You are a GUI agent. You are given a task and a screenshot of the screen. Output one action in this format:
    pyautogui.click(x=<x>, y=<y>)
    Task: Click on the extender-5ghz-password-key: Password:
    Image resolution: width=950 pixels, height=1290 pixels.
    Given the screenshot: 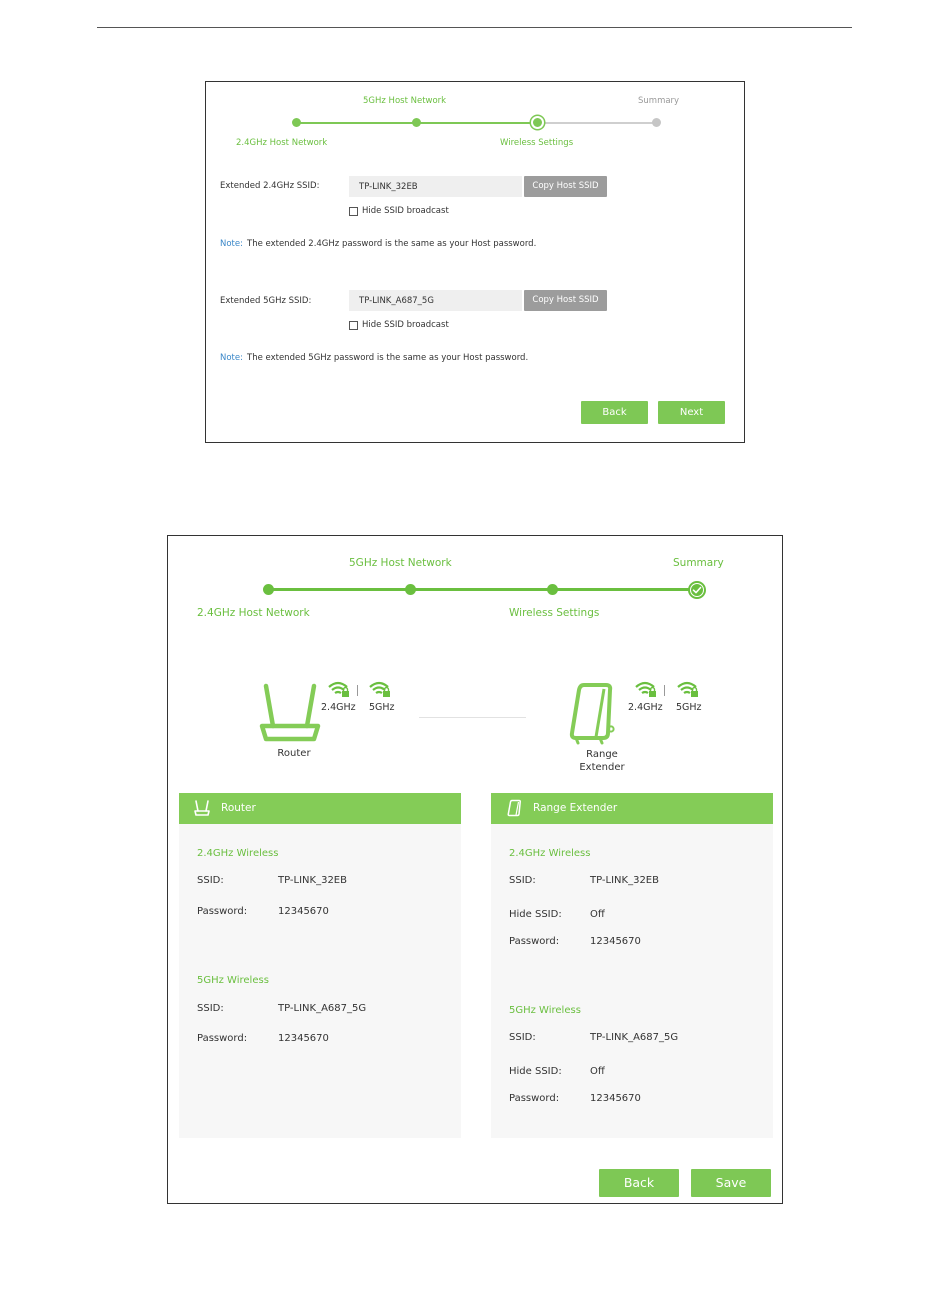 What is the action you would take?
    pyautogui.click(x=534, y=1098)
    